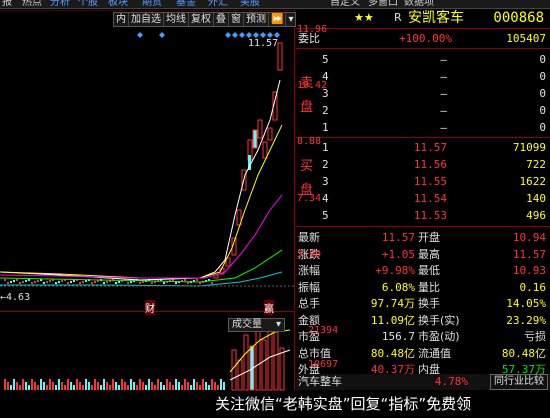  I want to click on chart-toolbar-item: 内, so click(121, 19).